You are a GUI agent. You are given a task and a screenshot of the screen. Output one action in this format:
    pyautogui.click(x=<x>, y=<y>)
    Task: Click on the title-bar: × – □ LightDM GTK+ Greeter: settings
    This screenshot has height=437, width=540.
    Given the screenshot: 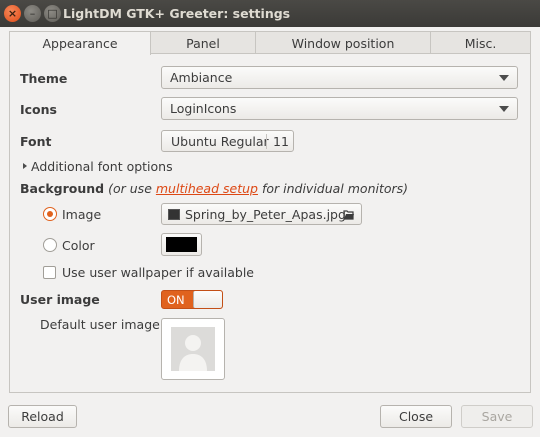 What is the action you would take?
    pyautogui.click(x=270, y=13)
    